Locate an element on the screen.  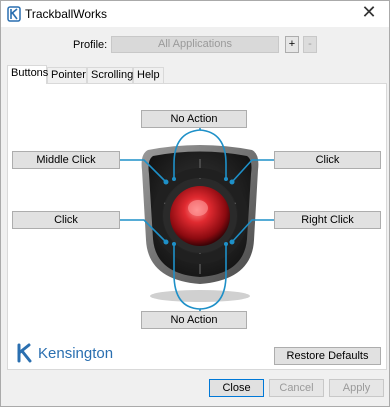
kensington-logo: Kensington is located at coordinates (71, 353).